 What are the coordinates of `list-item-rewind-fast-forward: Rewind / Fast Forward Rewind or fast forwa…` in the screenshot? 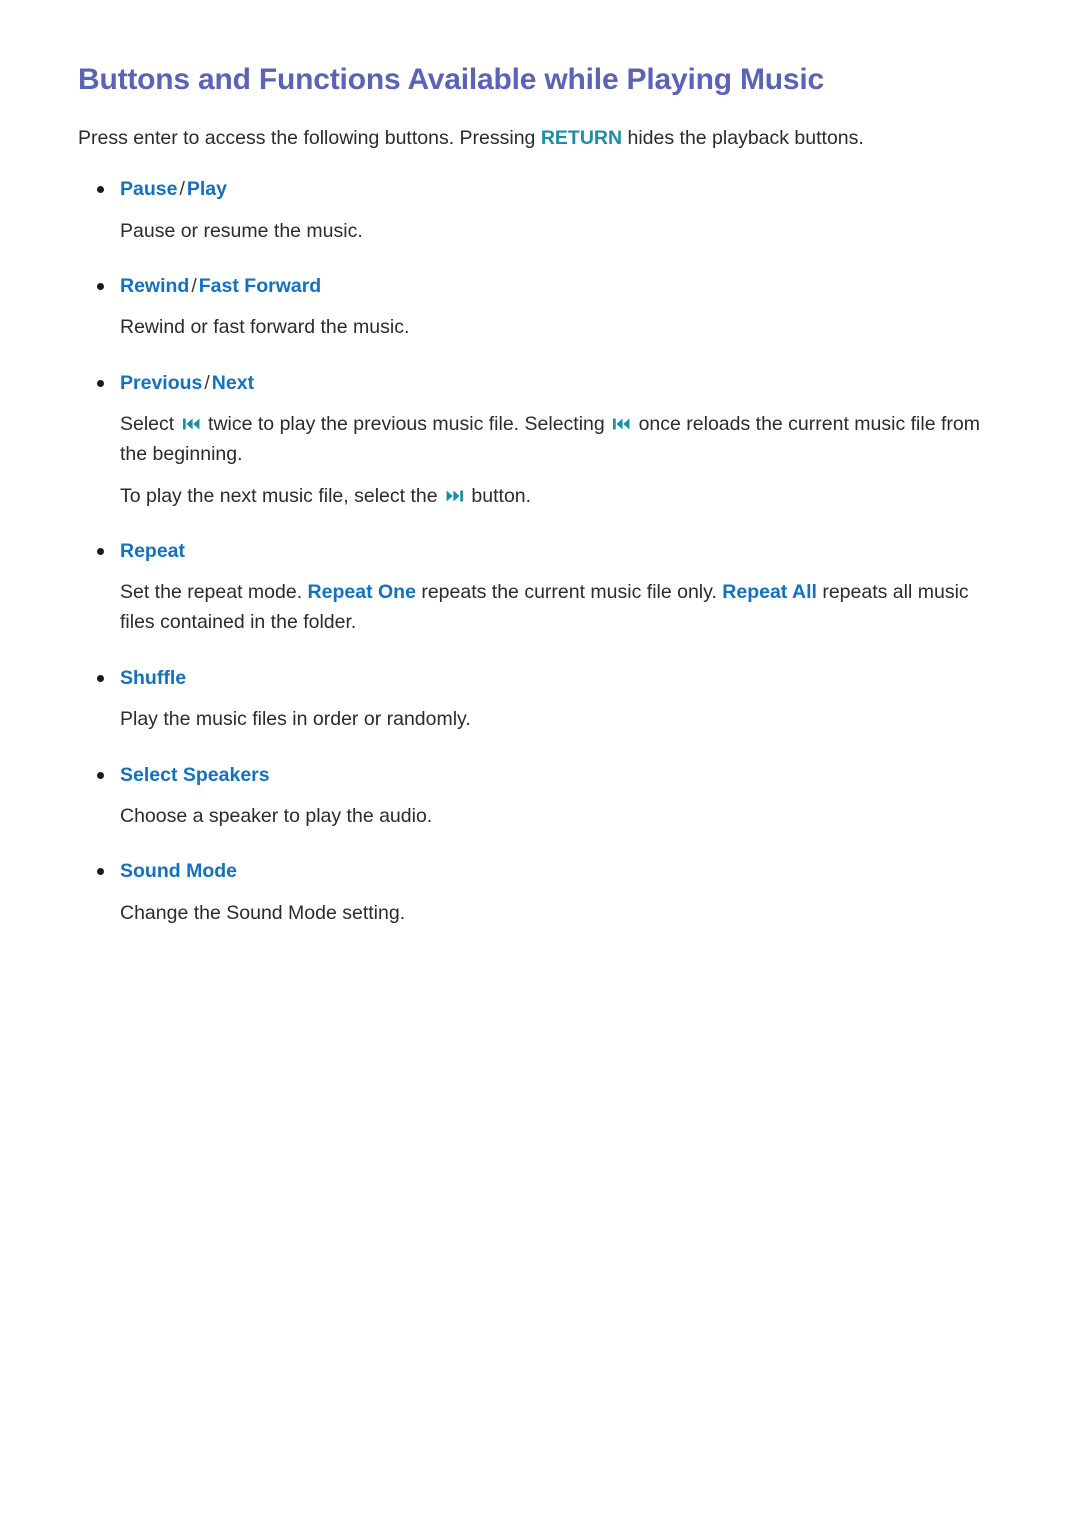 It's located at (539, 307).